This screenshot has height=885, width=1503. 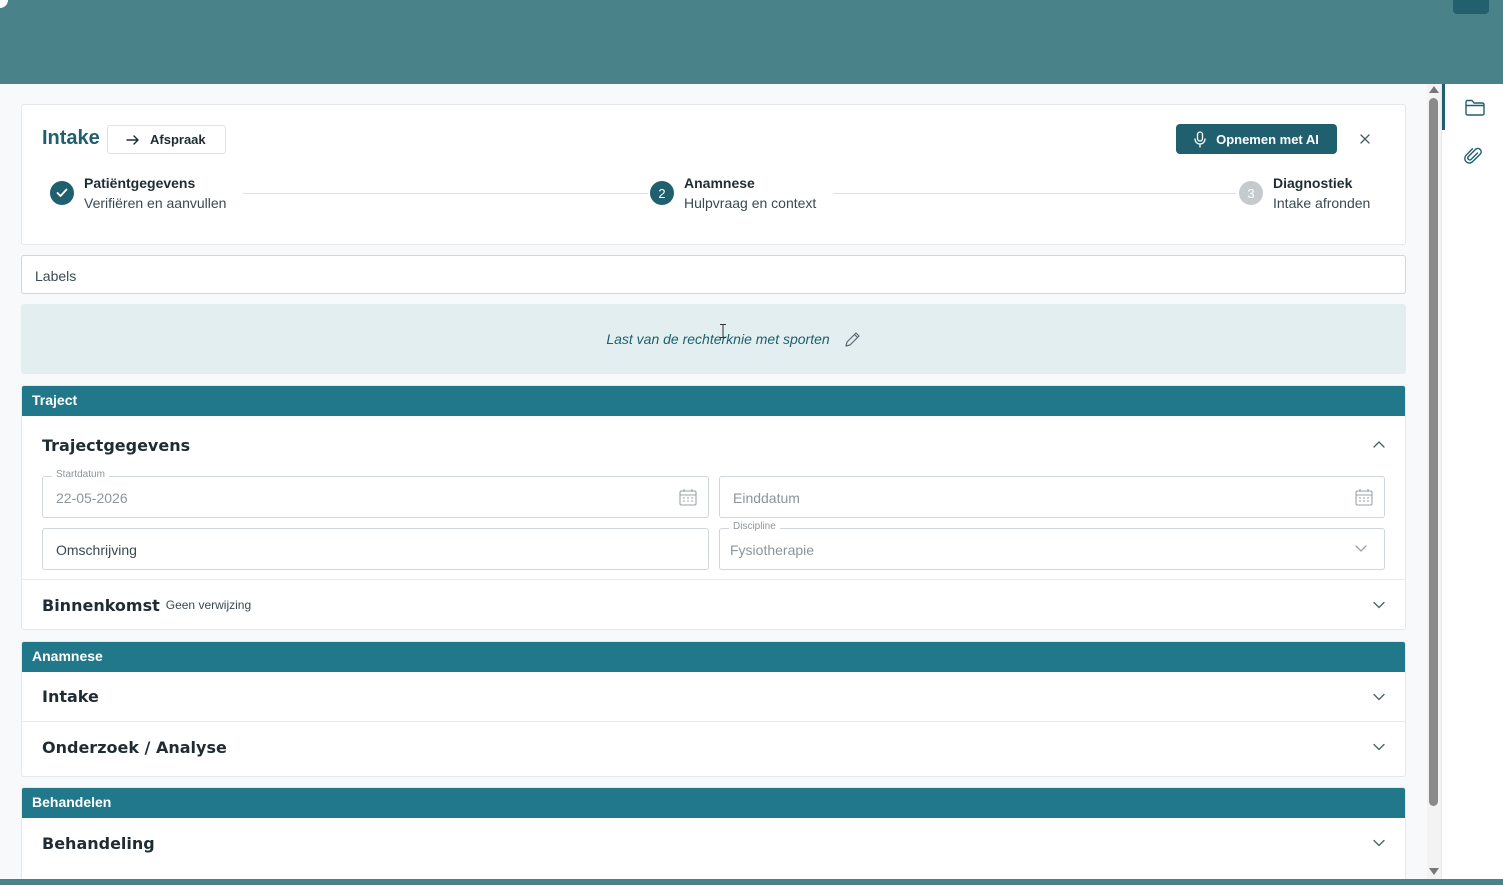 I want to click on step-number: 2, so click(x=662, y=193).